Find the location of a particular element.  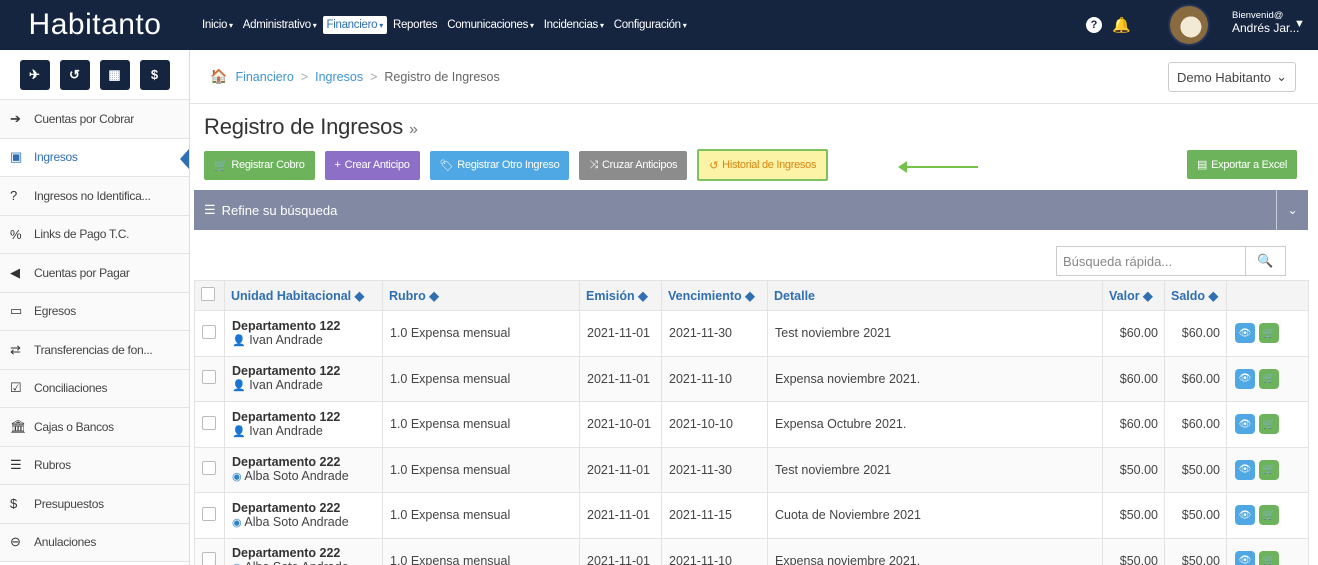

crear-anticipo-button: + Crear Anticipo is located at coordinates (372, 165).